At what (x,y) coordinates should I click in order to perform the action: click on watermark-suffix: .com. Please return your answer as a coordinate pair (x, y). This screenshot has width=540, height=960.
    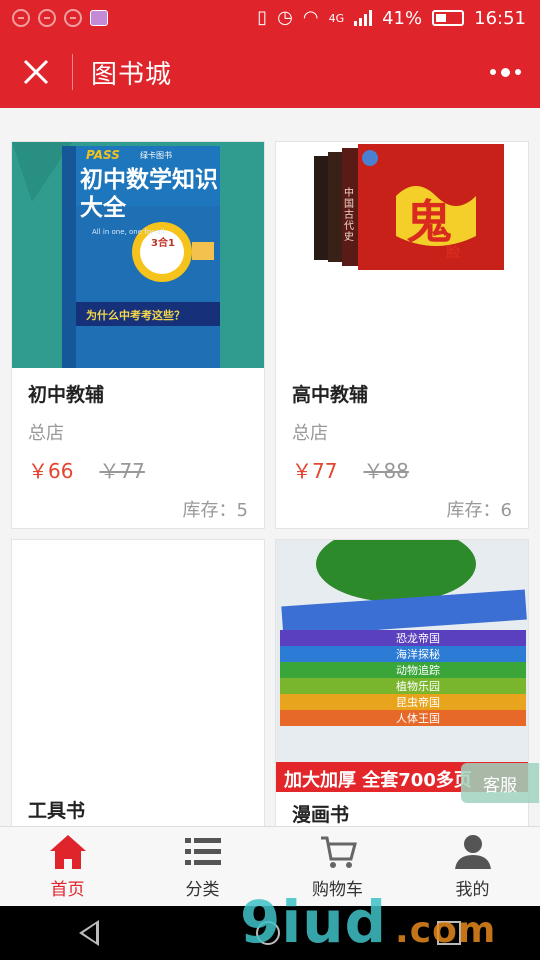
    Looking at the image, I should click on (446, 930).